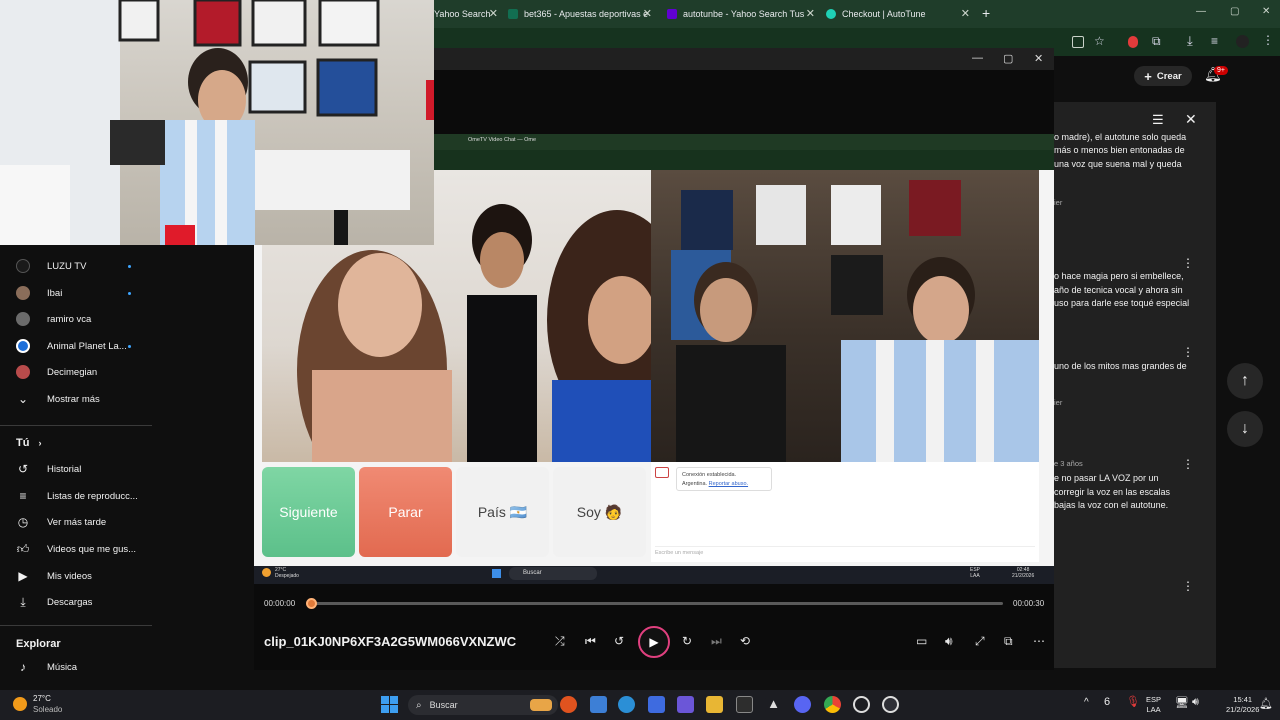 This screenshot has height=720, width=1280. What do you see at coordinates (1268, 40) in the screenshot?
I see `menu-kebab-icon: ⋮` at bounding box center [1268, 40].